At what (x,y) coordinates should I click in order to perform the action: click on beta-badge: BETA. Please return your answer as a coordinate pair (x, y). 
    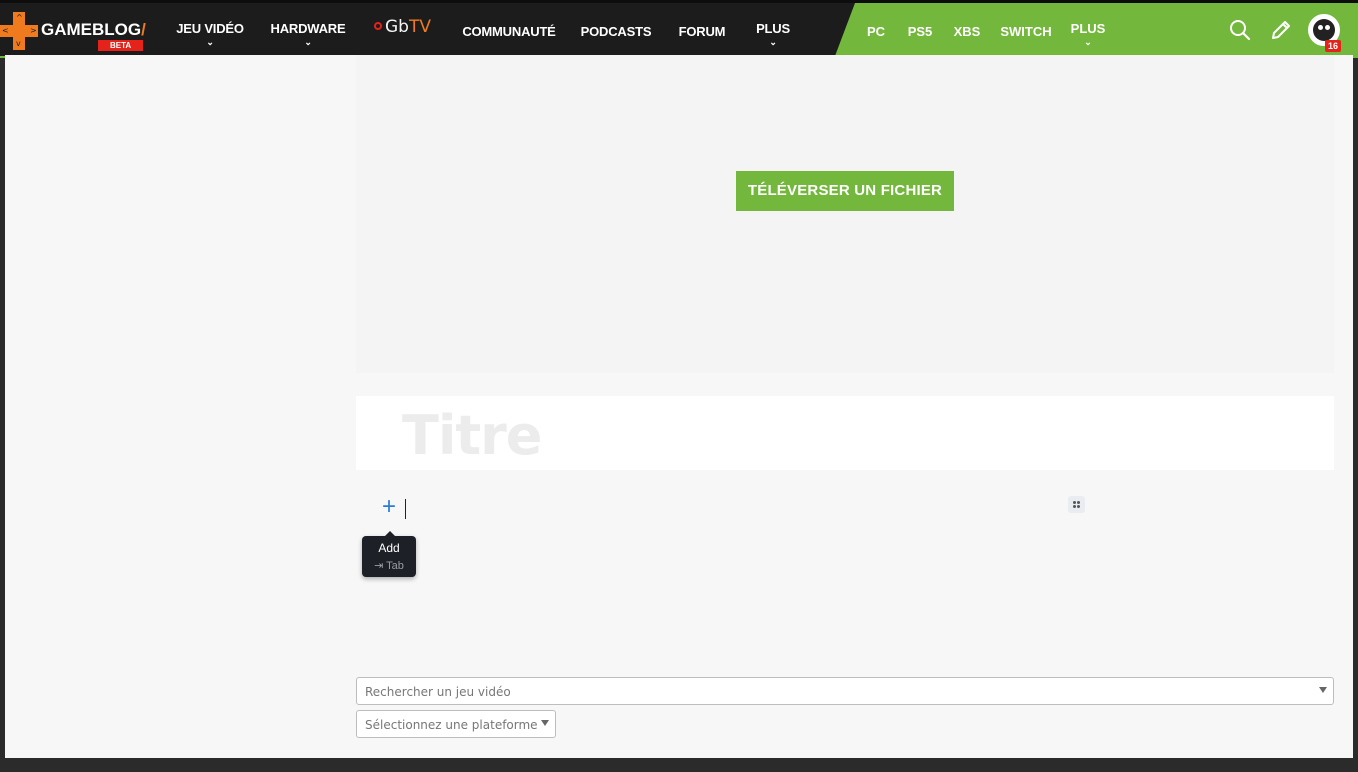
    Looking at the image, I should click on (121, 45).